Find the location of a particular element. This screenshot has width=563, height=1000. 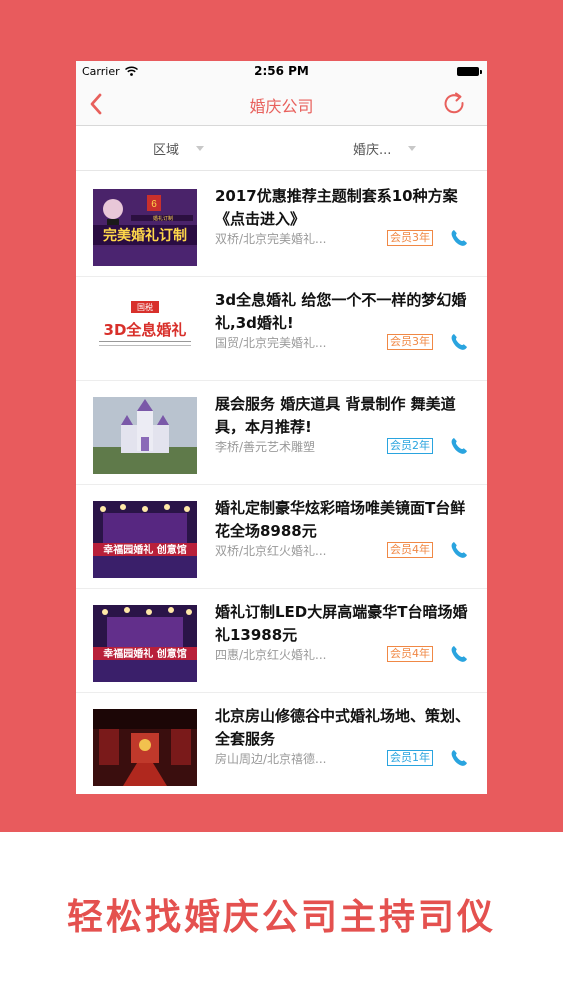

svg-text: 6 is located at coordinates (154, 204).